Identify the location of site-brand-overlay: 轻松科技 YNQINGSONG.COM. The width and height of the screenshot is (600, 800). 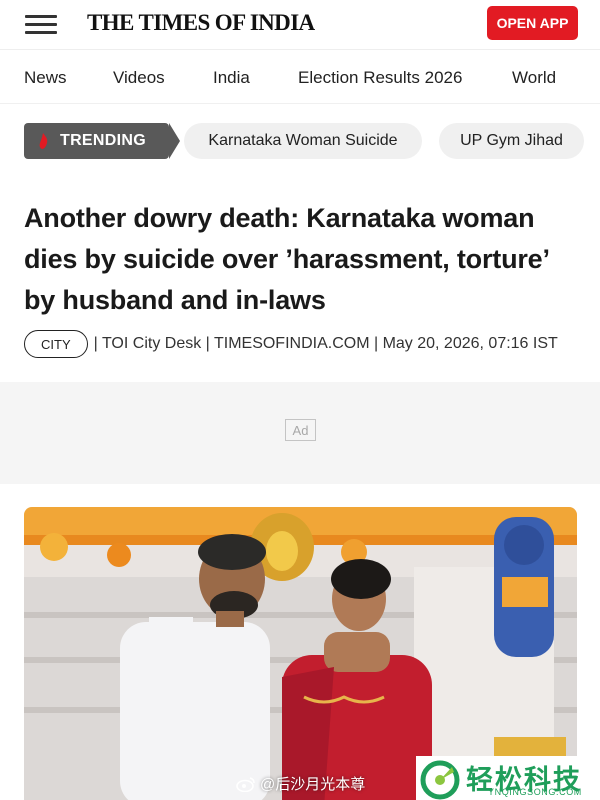
(508, 778).